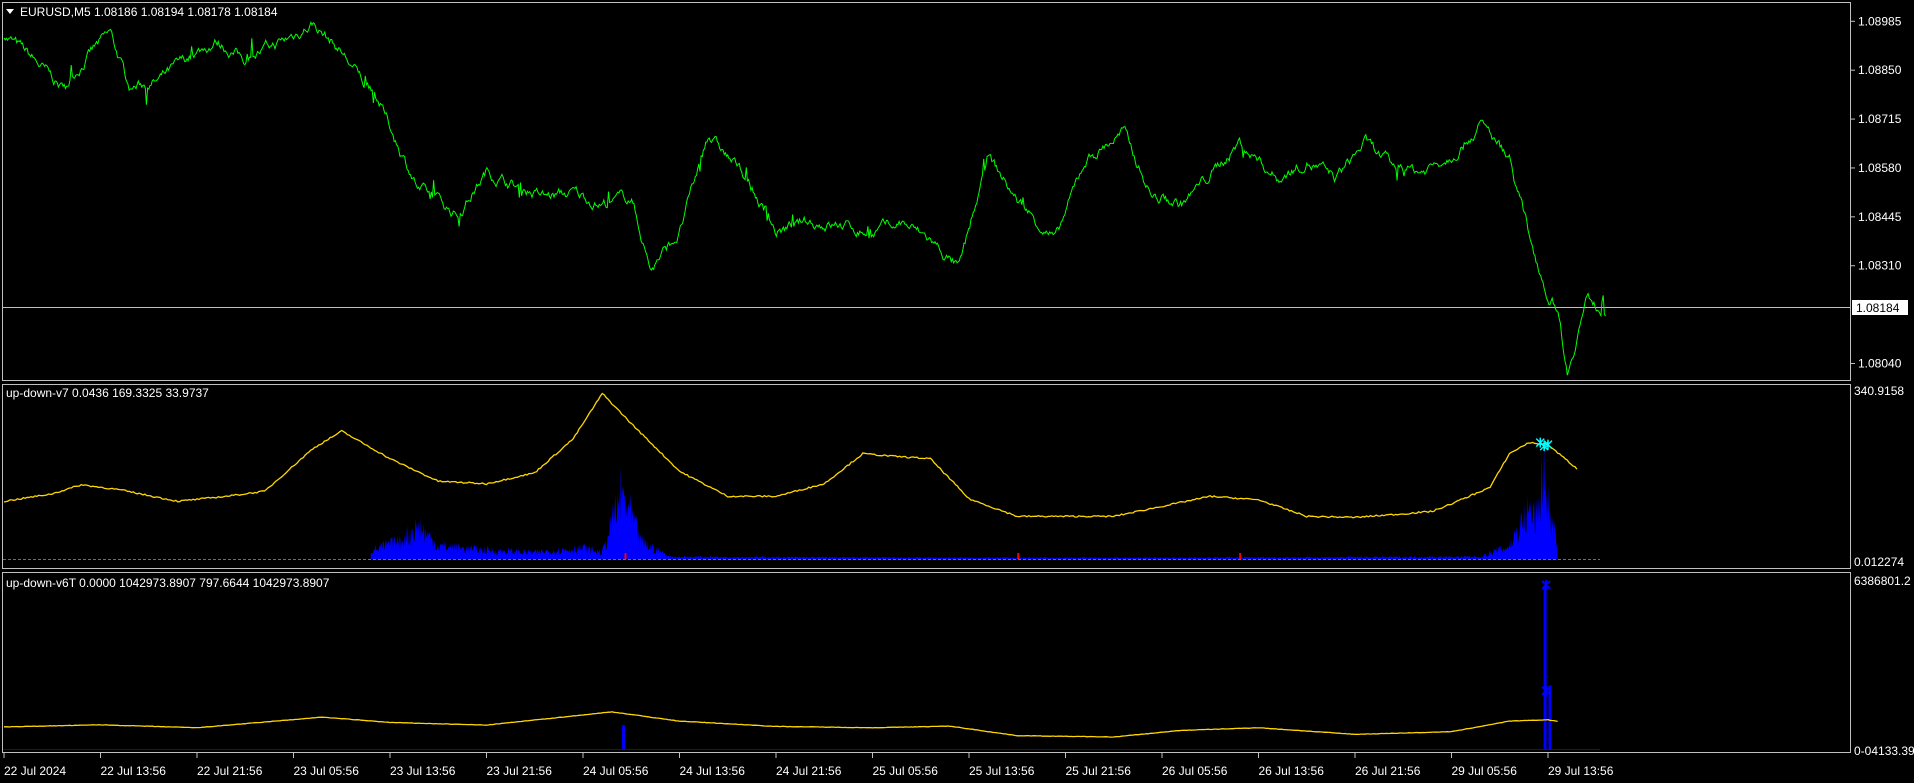 This screenshot has height=783, width=1914. What do you see at coordinates (230, 771) in the screenshot?
I see `time-tick-label: 22 Jul 21:56` at bounding box center [230, 771].